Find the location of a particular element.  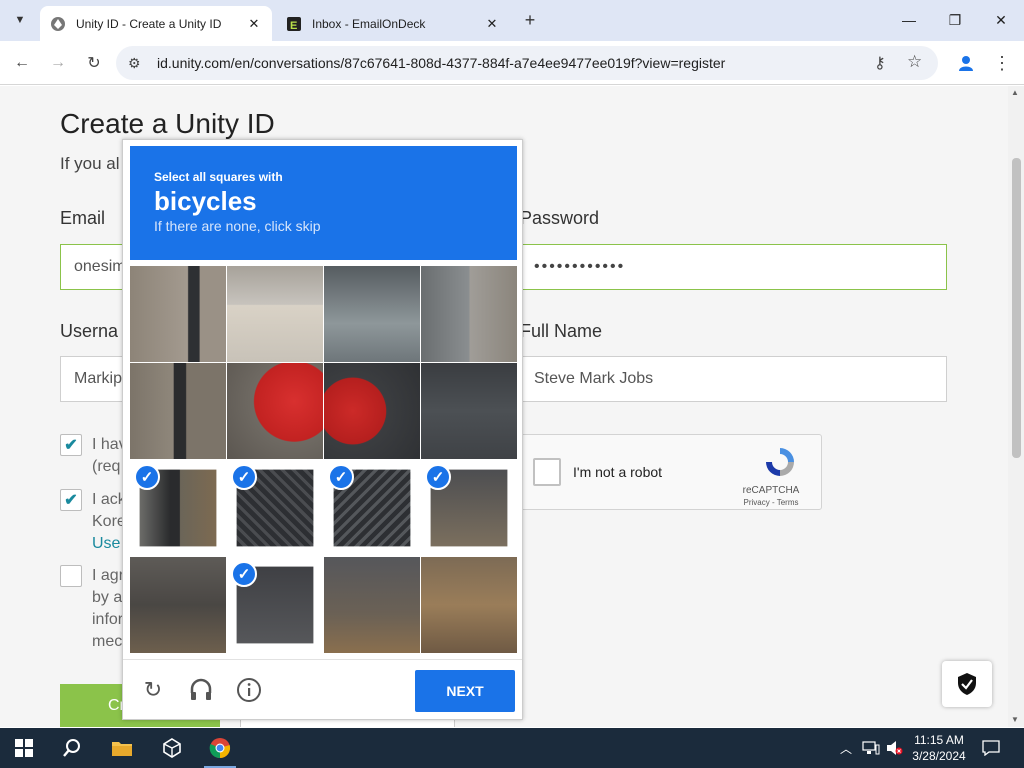

chrome-icon is located at coordinates (220, 748).